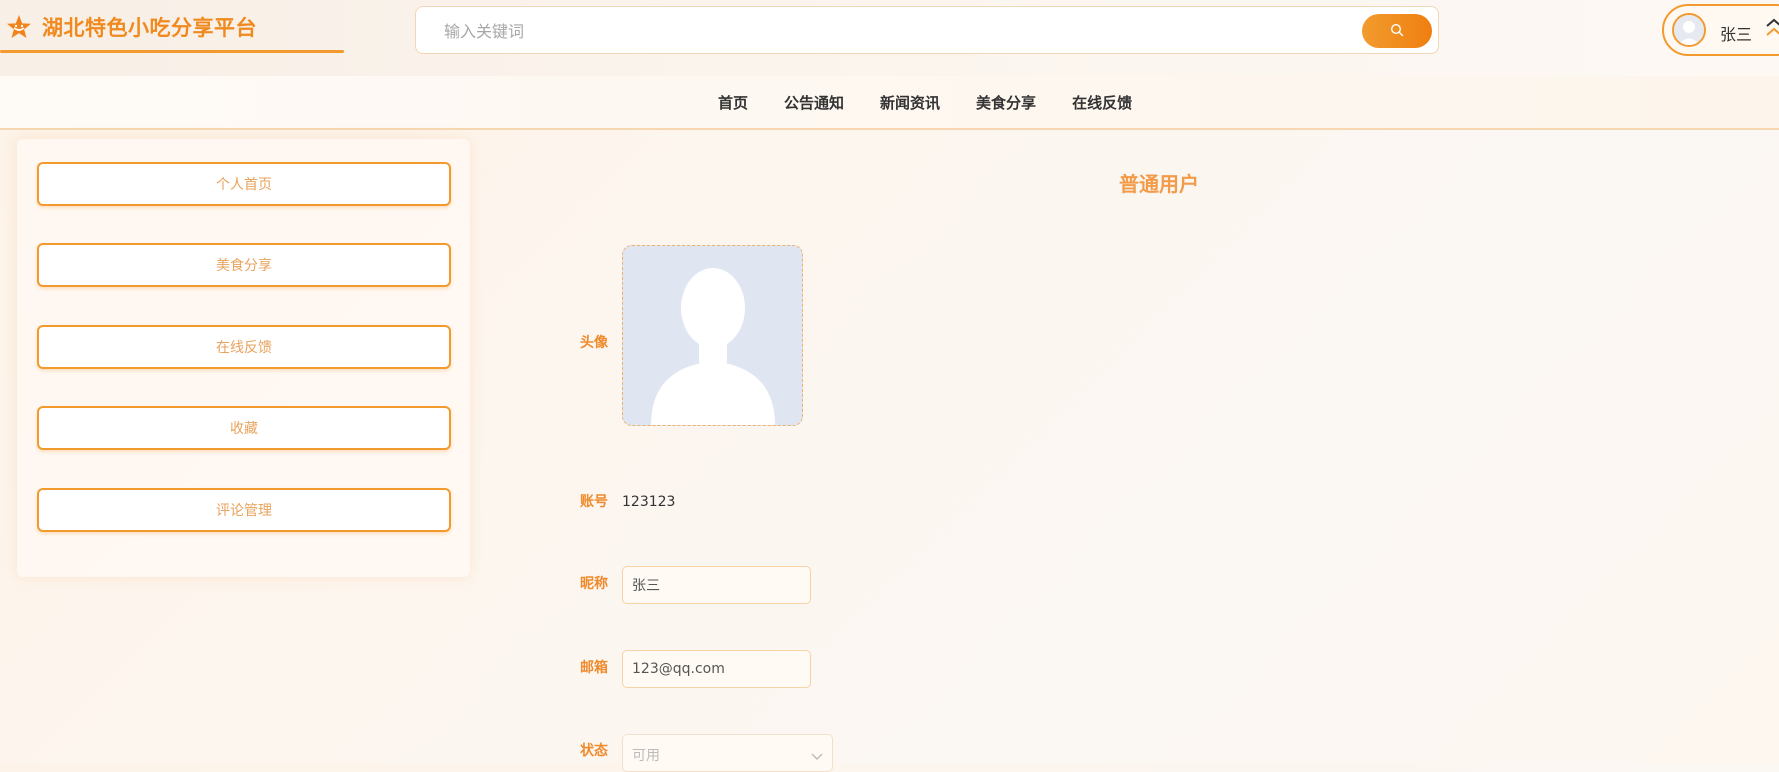  What do you see at coordinates (1736, 34) in the screenshot?
I see `user-name: 张三` at bounding box center [1736, 34].